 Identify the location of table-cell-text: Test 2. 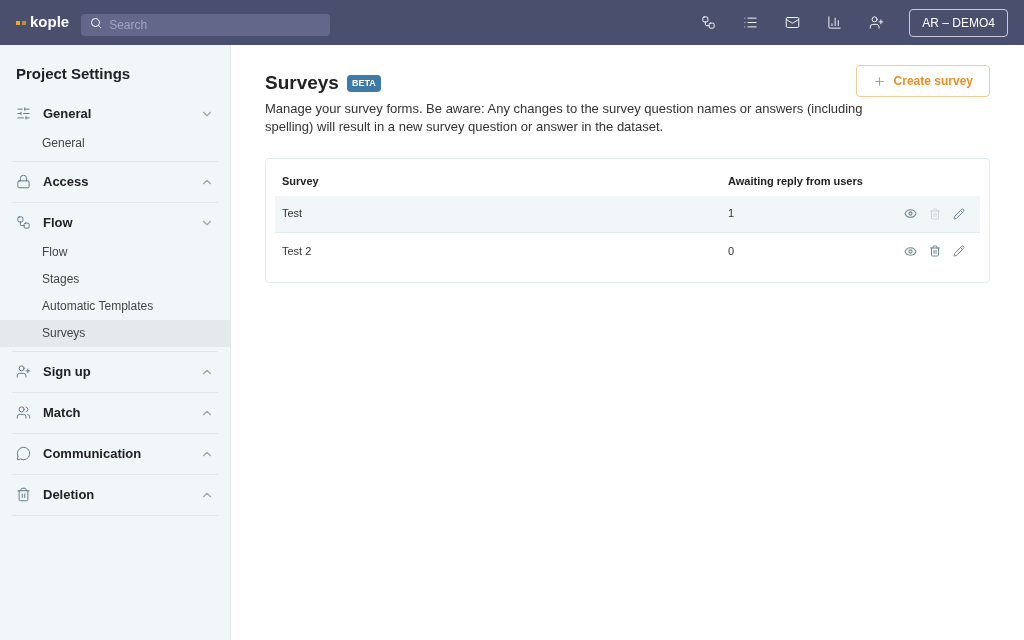
(297, 251).